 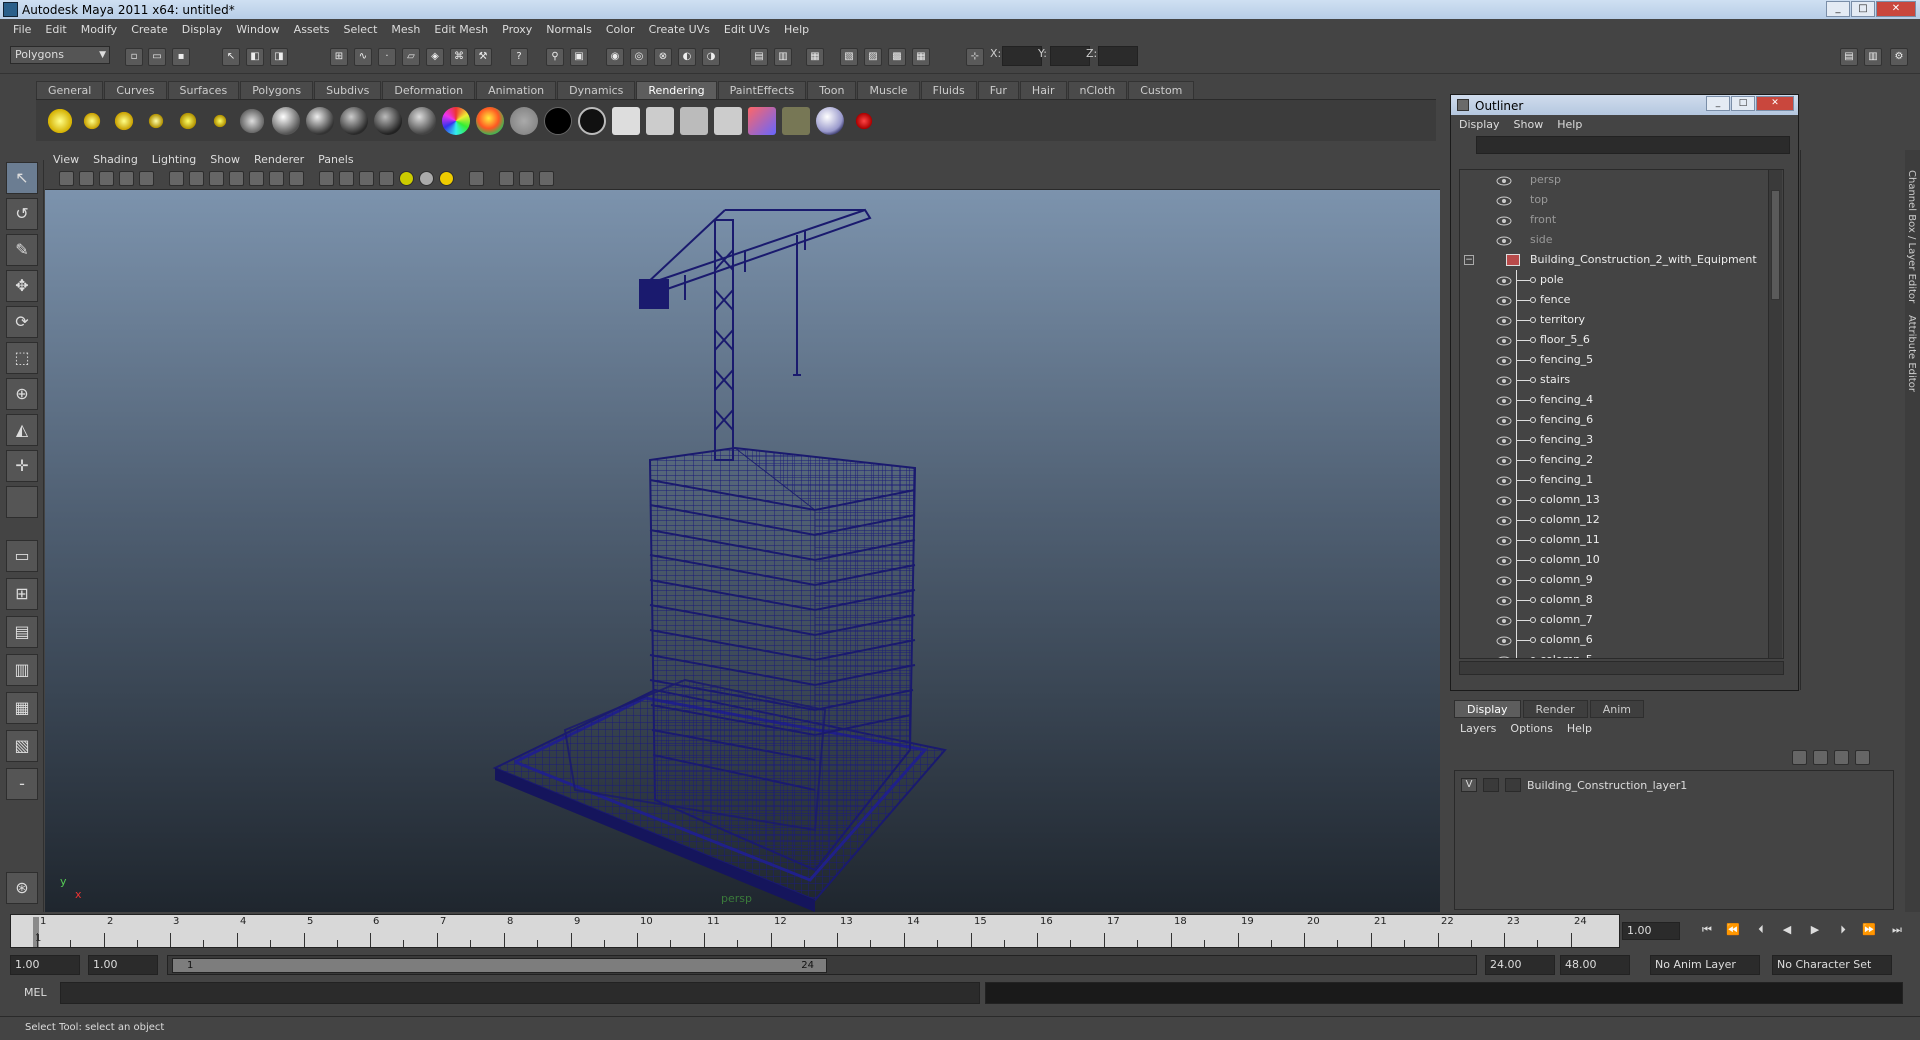 What do you see at coordinates (115, 159) in the screenshot?
I see `panel-menu-shading: Shading` at bounding box center [115, 159].